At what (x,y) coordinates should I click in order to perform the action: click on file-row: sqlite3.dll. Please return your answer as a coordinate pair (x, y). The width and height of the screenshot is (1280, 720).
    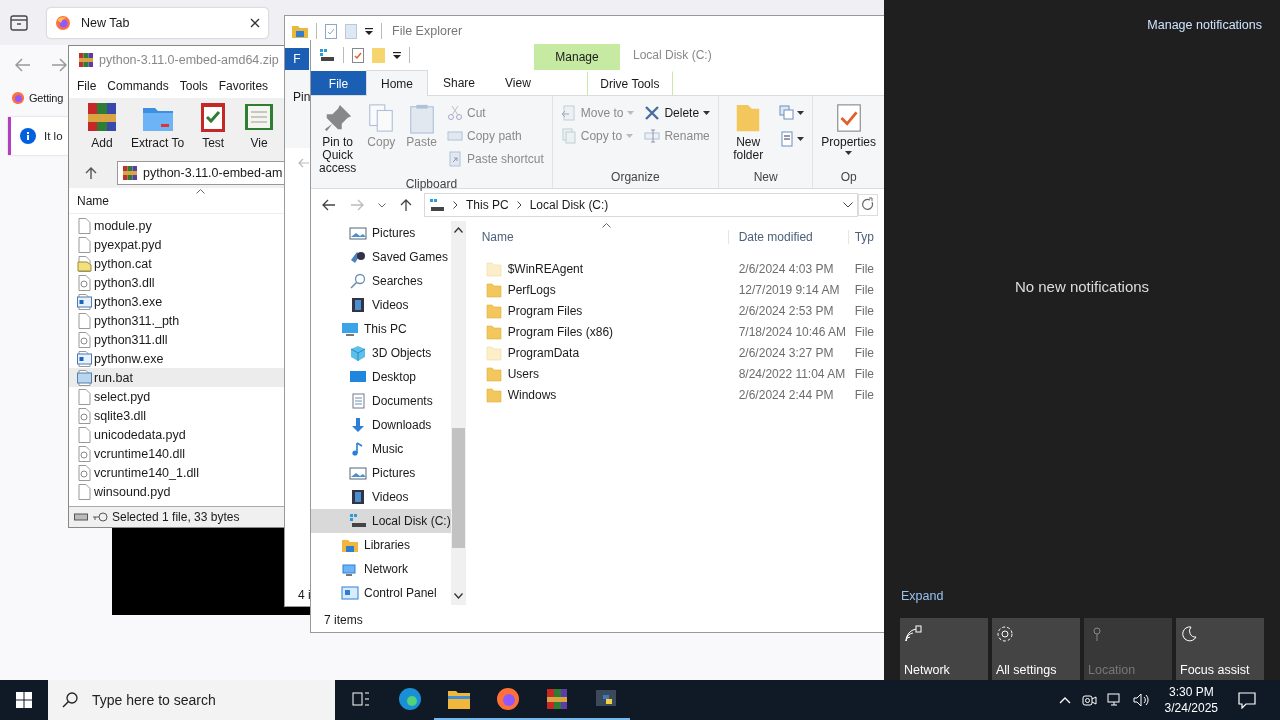
    Looking at the image, I should click on (177, 415).